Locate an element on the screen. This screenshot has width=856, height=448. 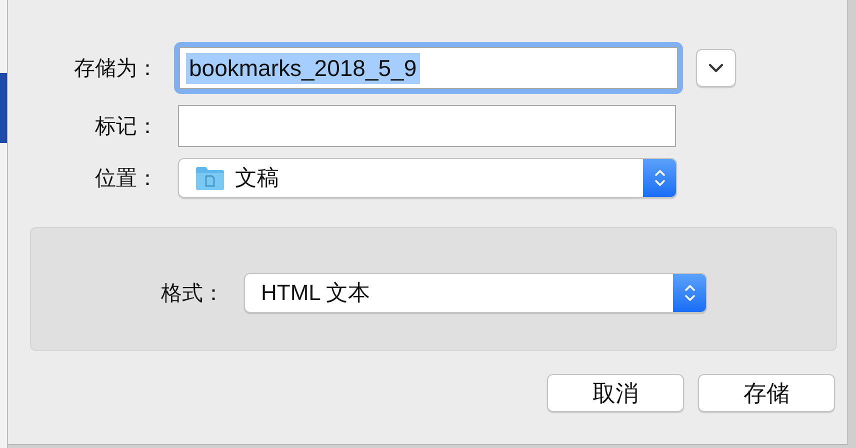
field-label: 格式： is located at coordinates (192, 293).